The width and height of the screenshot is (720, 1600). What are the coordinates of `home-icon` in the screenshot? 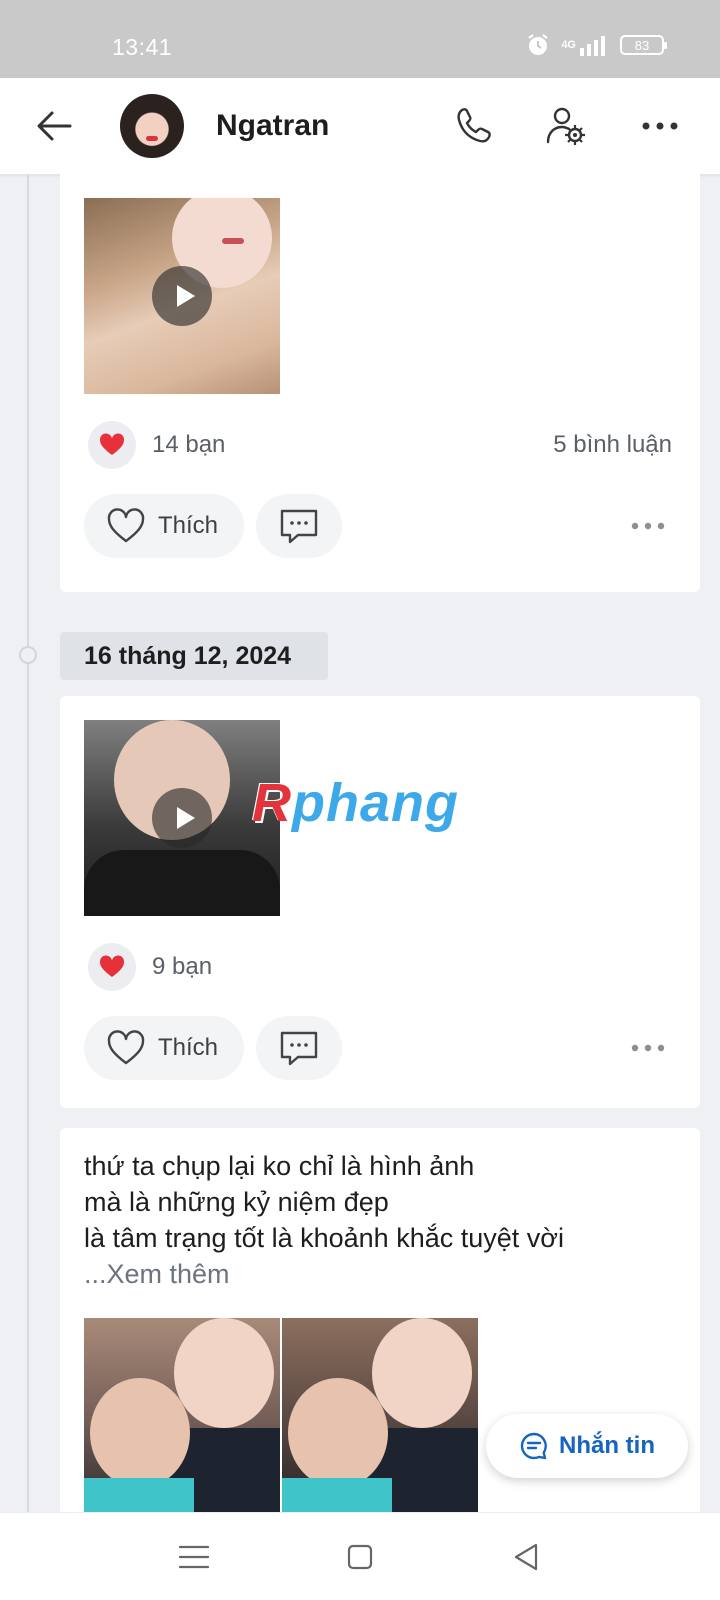 It's located at (360, 1557).